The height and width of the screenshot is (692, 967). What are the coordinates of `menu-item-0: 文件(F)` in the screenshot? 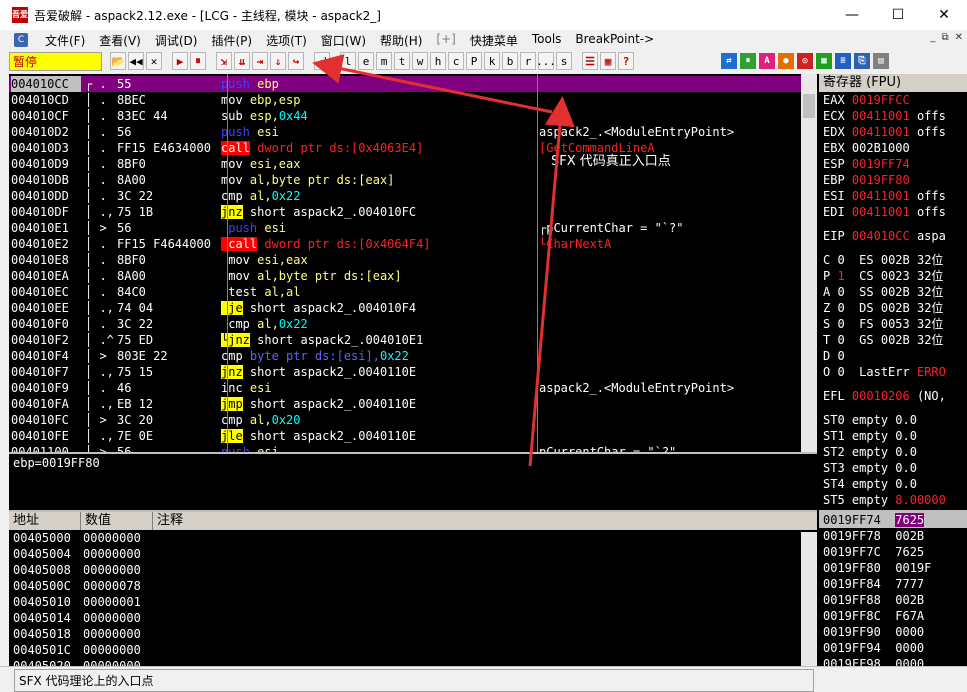 It's located at (65, 40).